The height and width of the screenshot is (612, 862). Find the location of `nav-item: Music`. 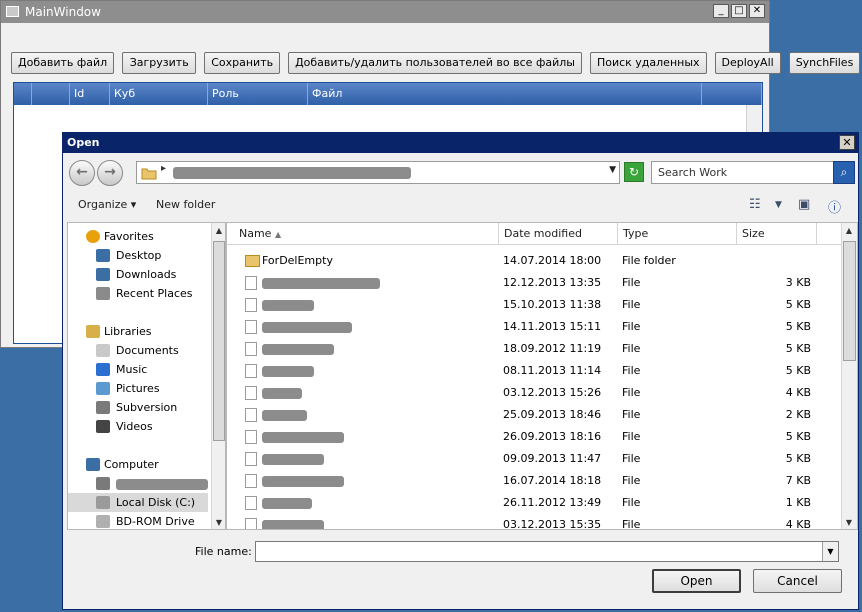

nav-item: Music is located at coordinates (138, 369).